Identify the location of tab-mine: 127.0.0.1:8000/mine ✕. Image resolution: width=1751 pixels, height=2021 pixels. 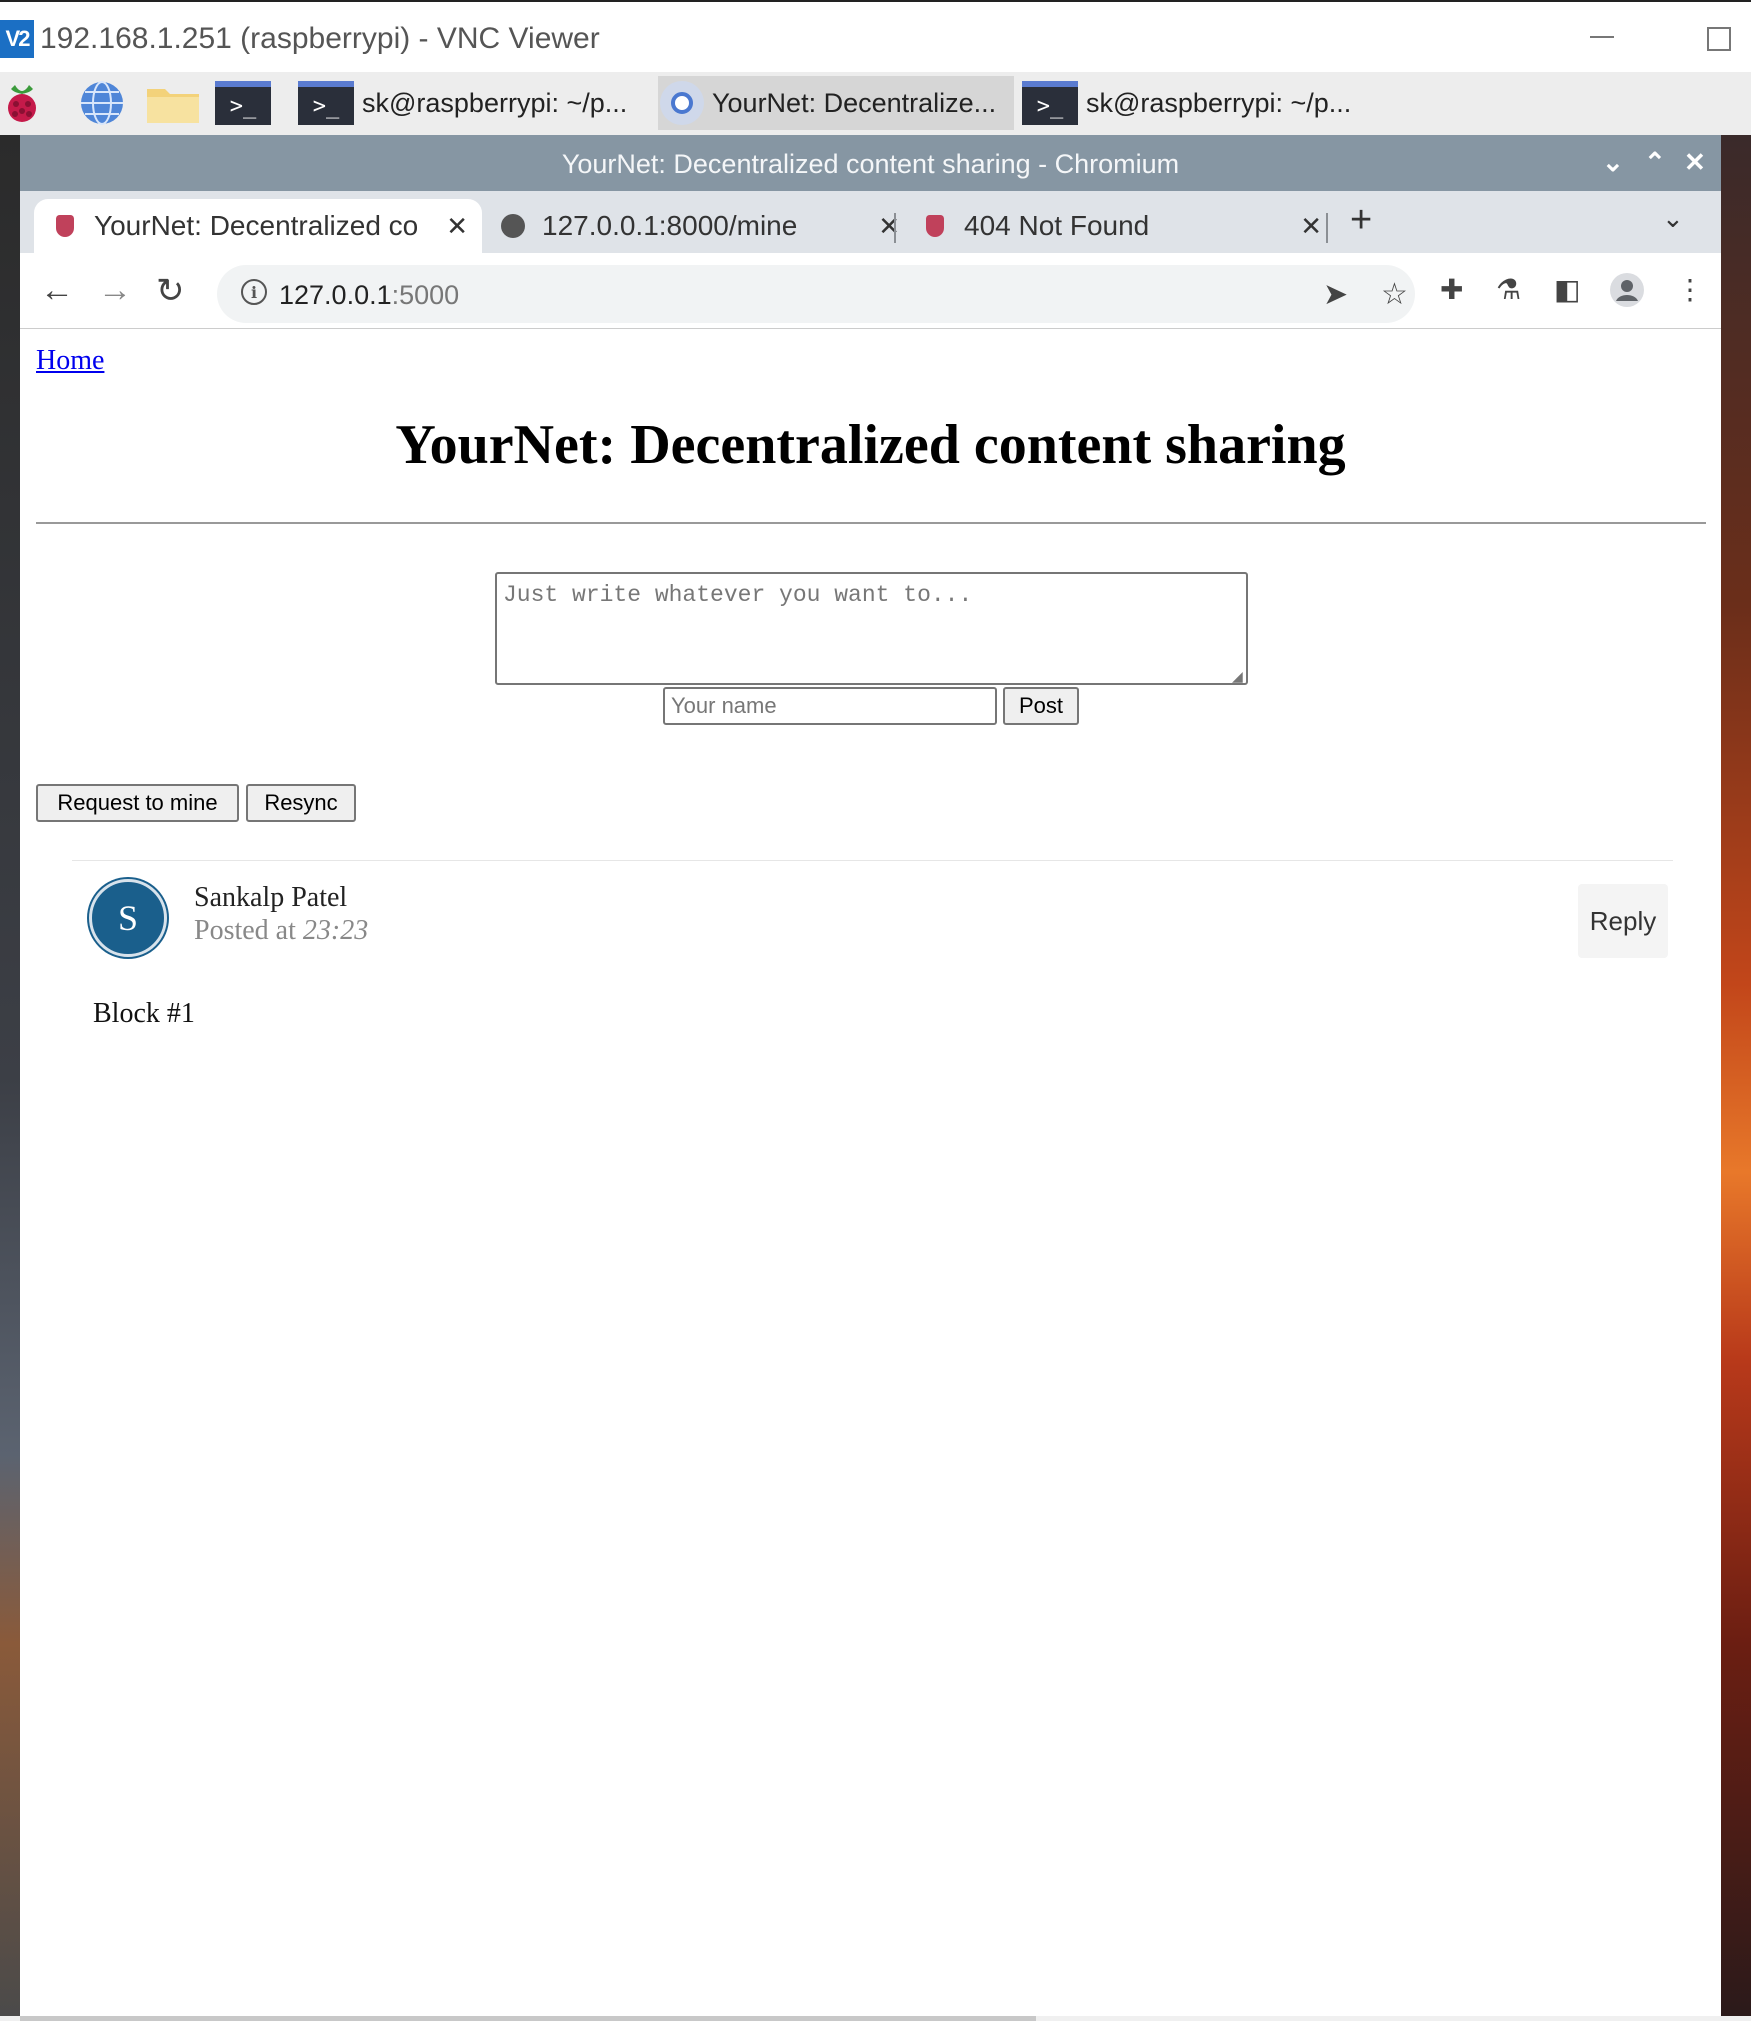
(698, 226).